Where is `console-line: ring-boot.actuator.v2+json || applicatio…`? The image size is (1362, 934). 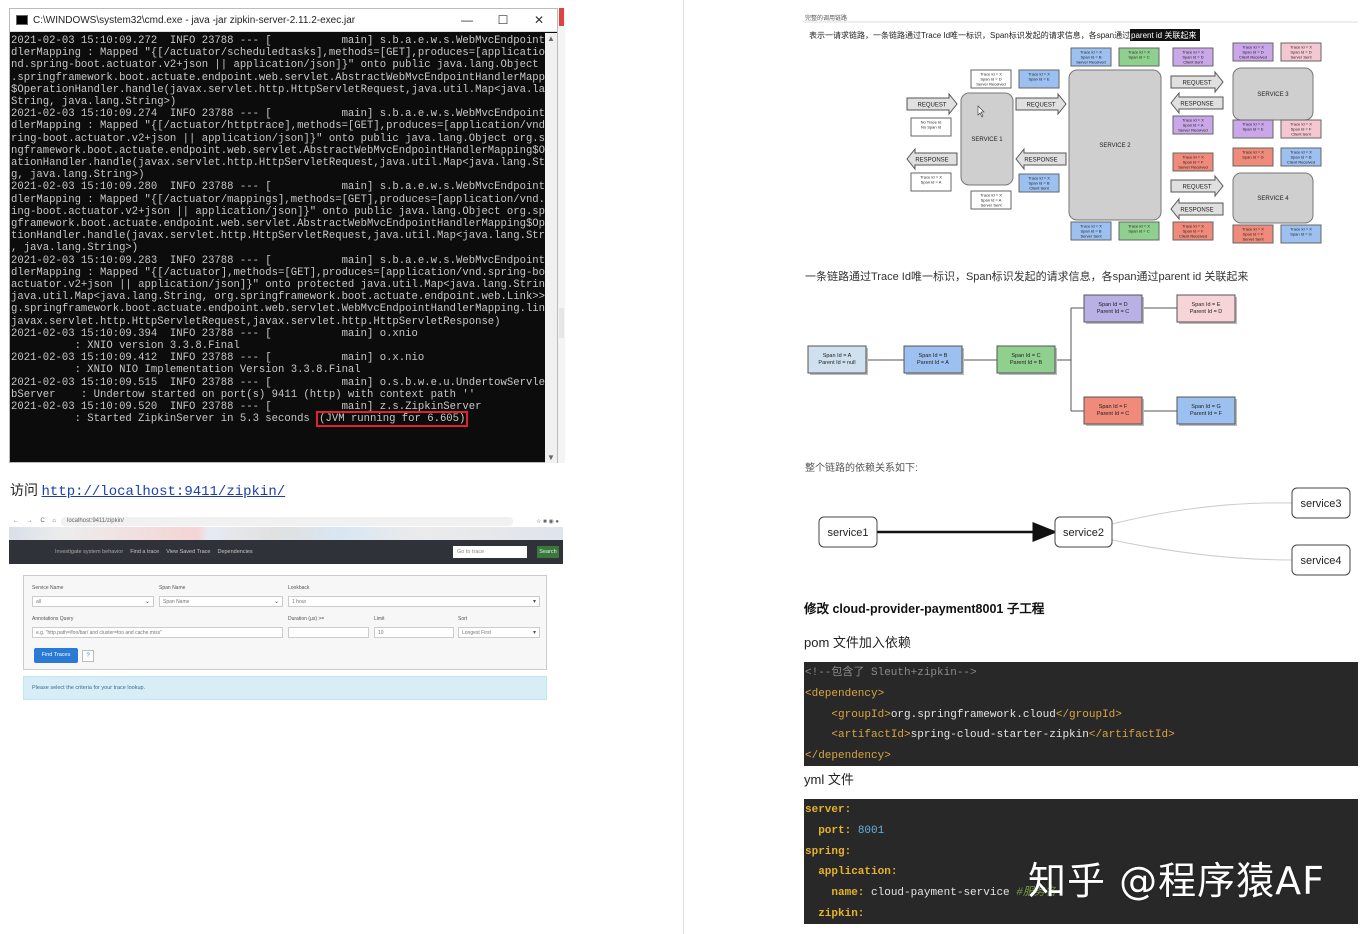 console-line: ring-boot.actuator.v2+json || applicatio… is located at coordinates (278, 138).